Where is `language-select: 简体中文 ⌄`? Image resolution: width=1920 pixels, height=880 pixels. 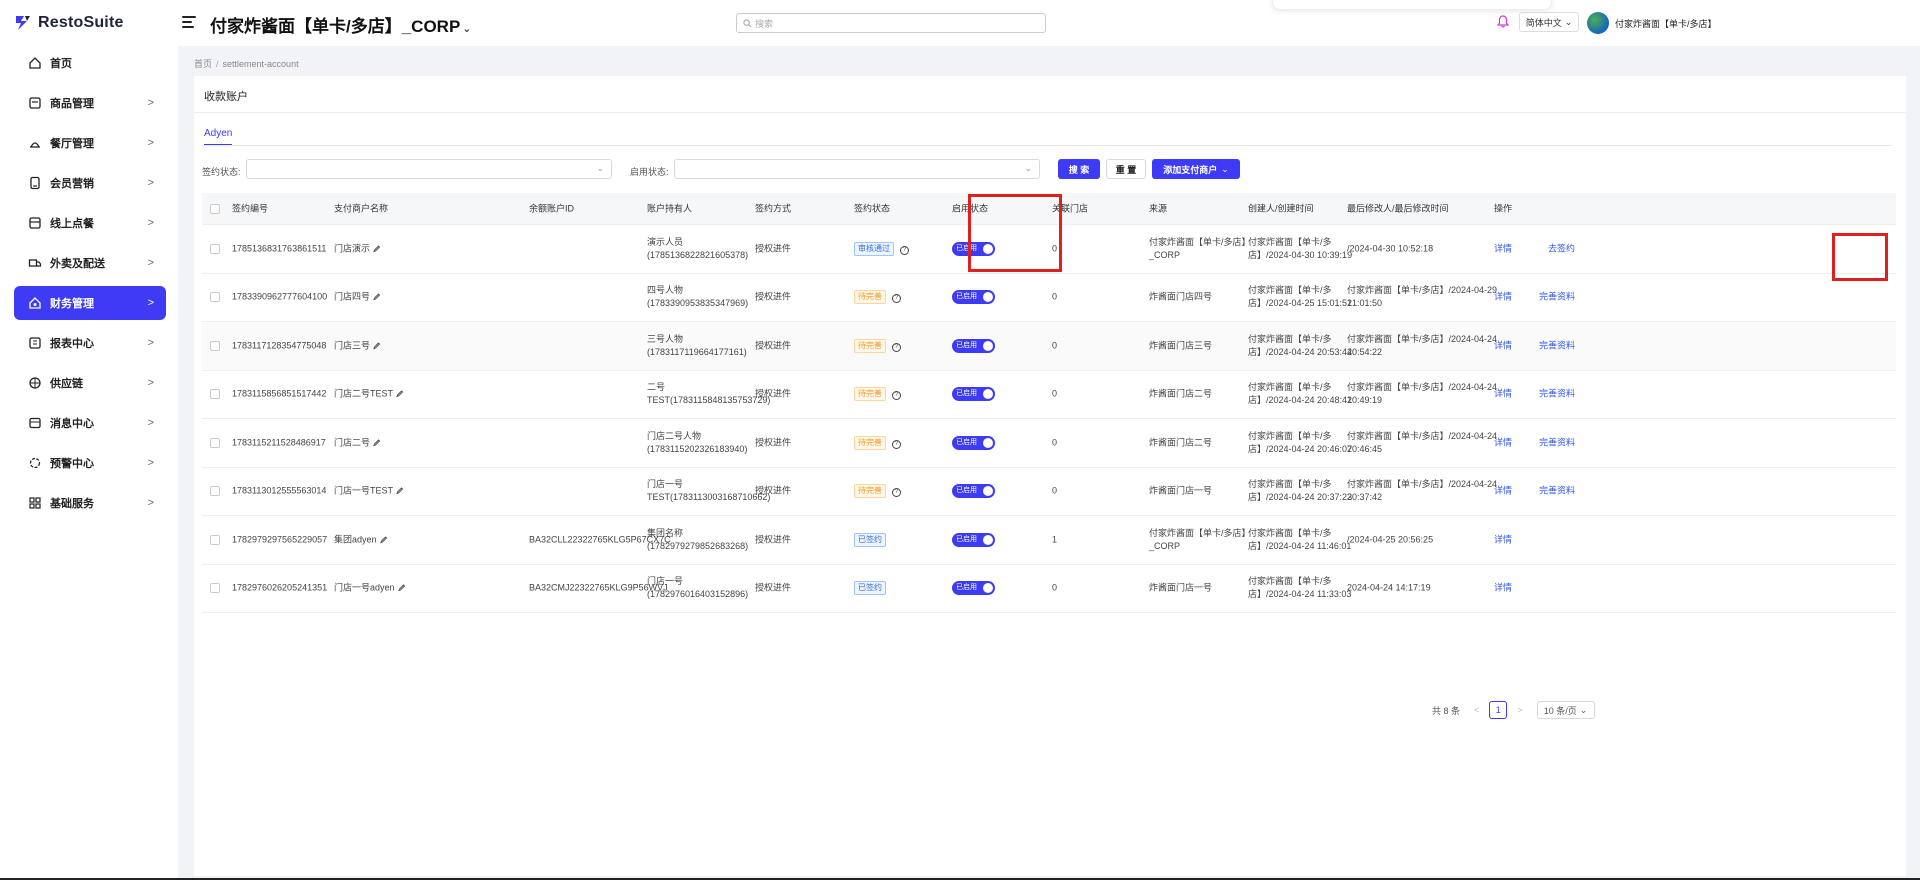 language-select: 简体中文 ⌄ is located at coordinates (1549, 22).